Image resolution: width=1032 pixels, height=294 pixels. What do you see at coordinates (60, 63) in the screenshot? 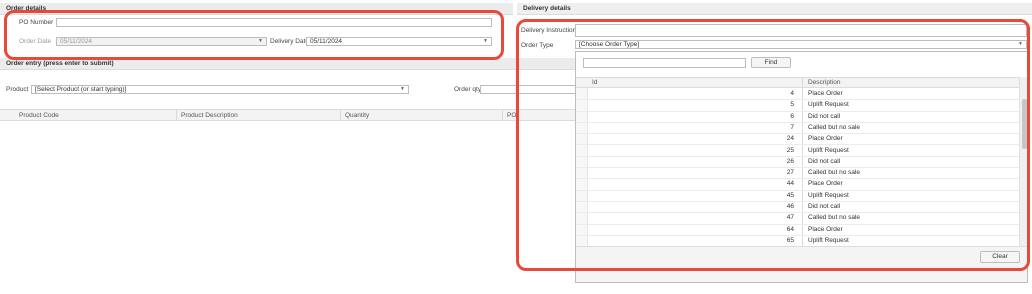
I see `order-entry-title: Order entry (press enter to submit)` at bounding box center [60, 63].